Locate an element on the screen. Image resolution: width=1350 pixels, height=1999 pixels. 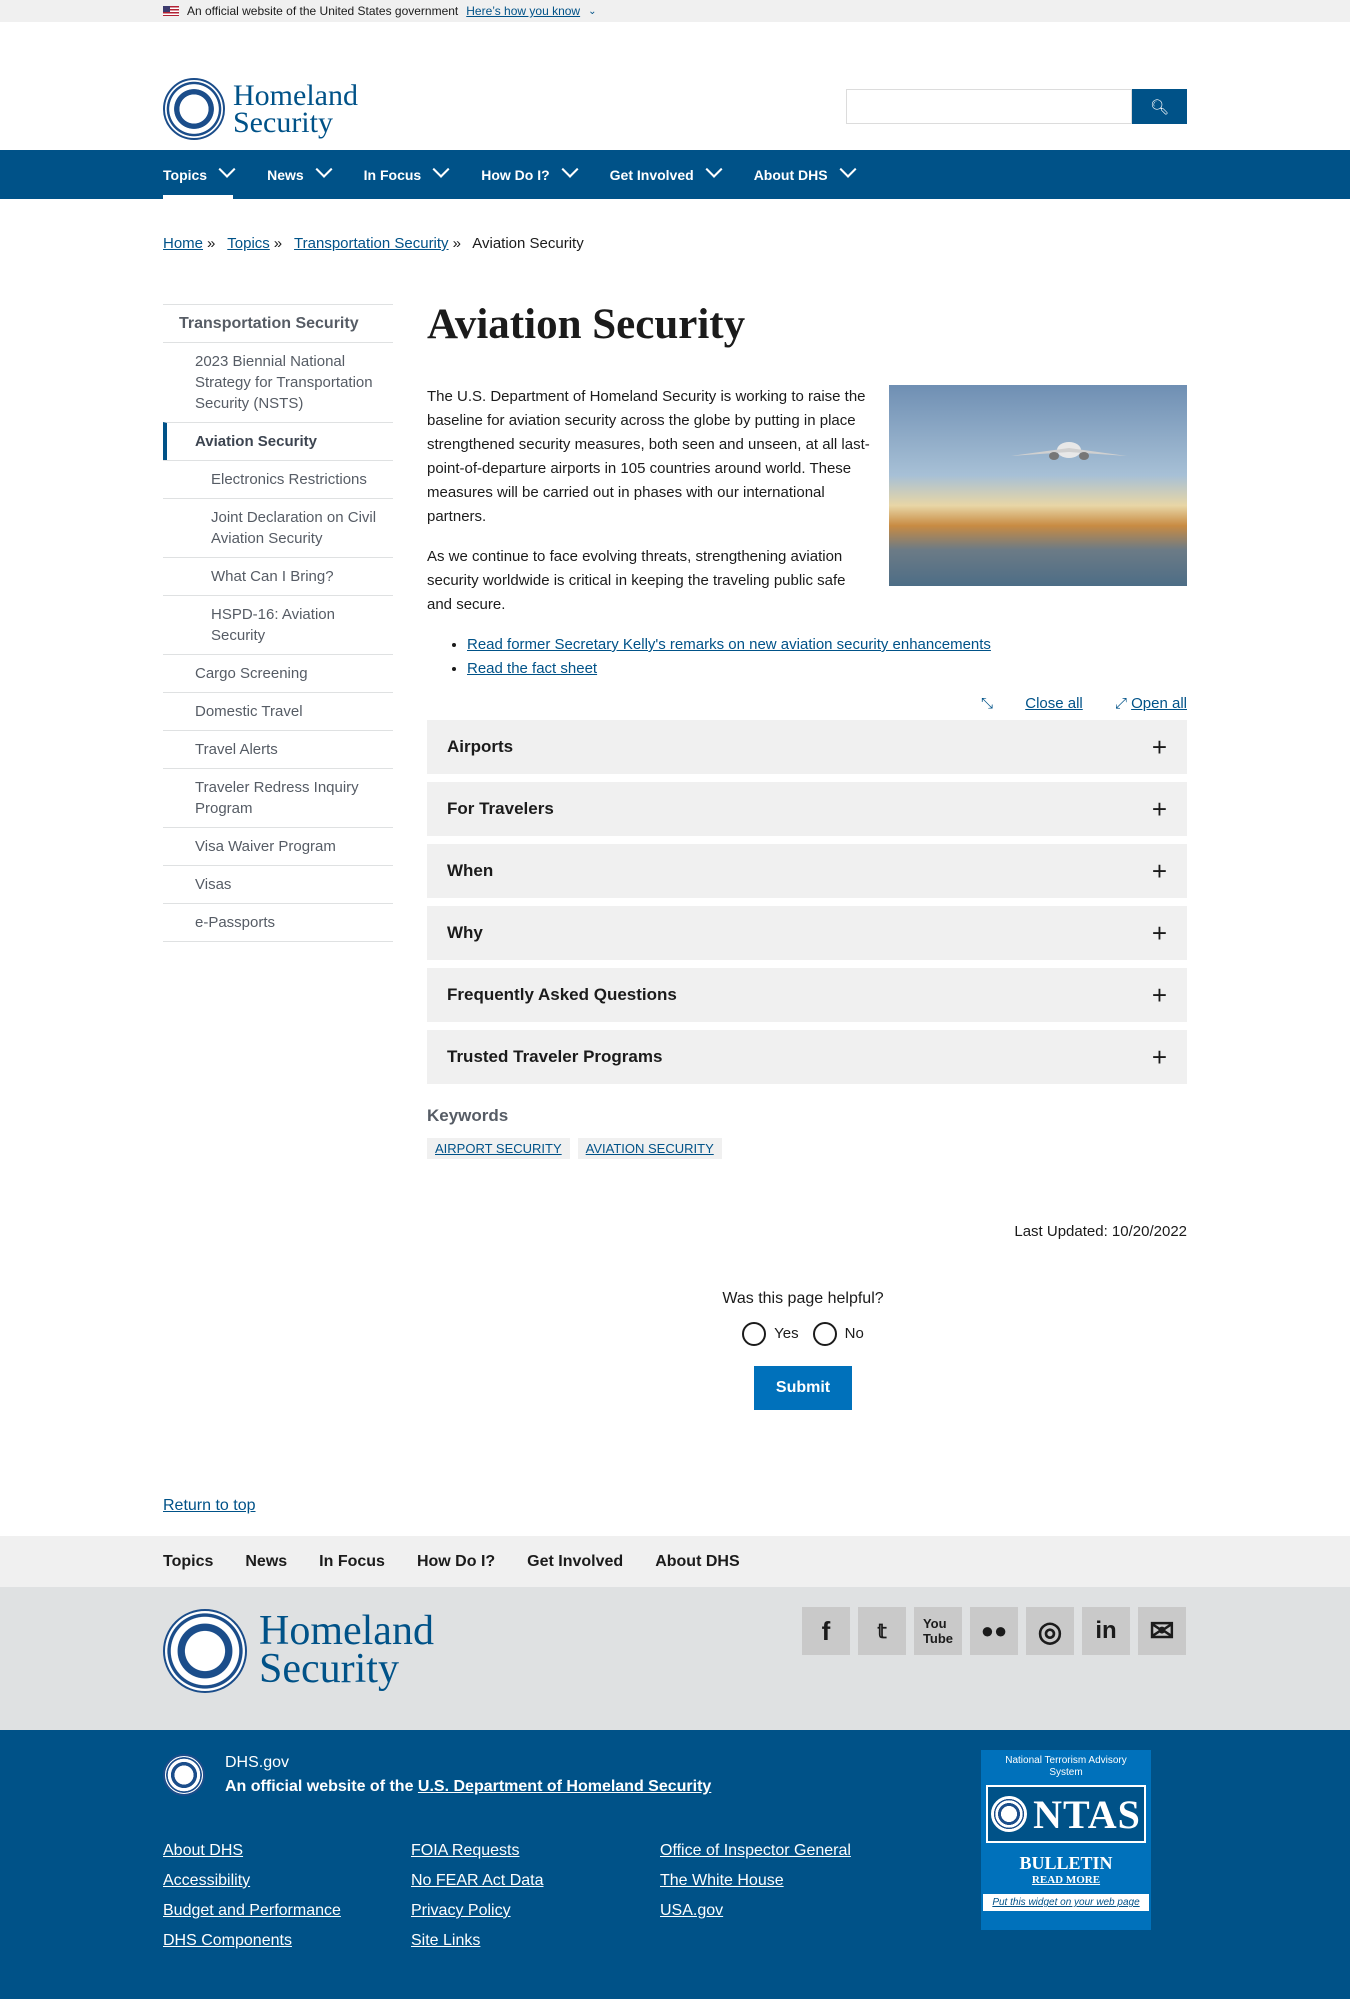
footer-logo-bar: Homeland Security f 𝕥 You Tube ●● ◎ in ✉ is located at coordinates (675, 1658).